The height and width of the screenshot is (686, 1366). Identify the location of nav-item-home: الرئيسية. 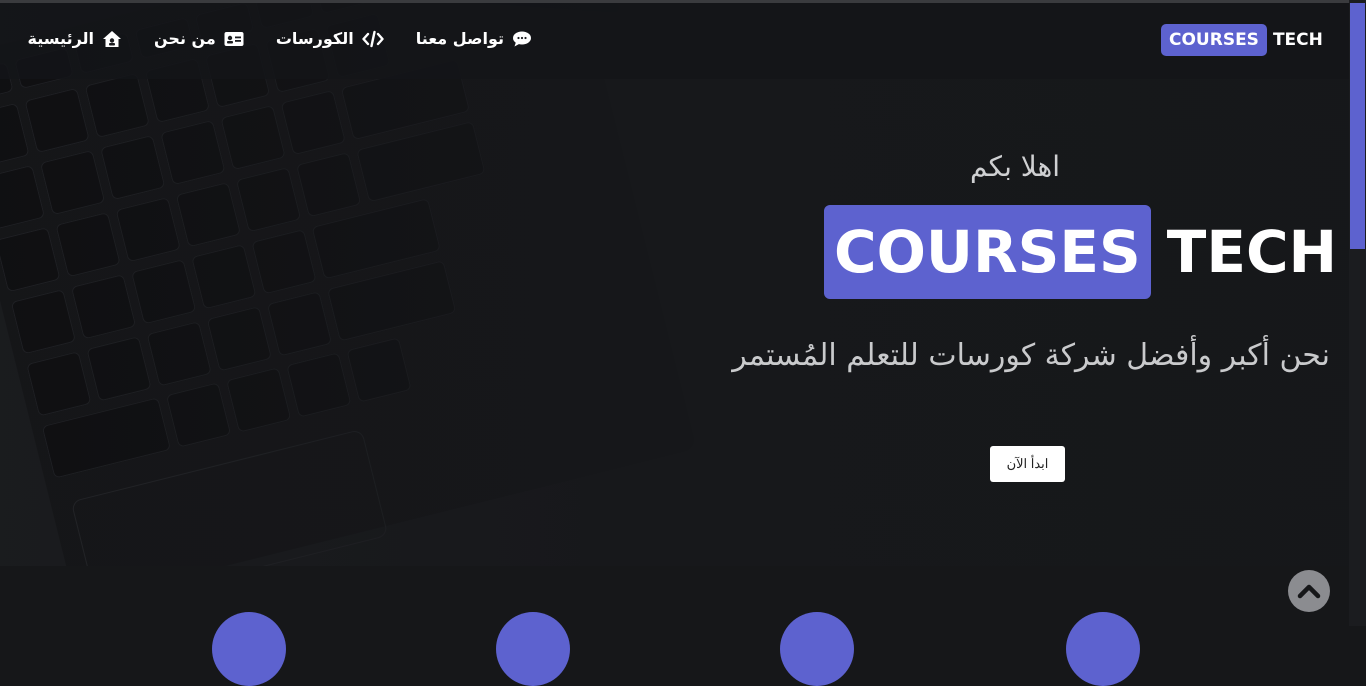
(75, 38).